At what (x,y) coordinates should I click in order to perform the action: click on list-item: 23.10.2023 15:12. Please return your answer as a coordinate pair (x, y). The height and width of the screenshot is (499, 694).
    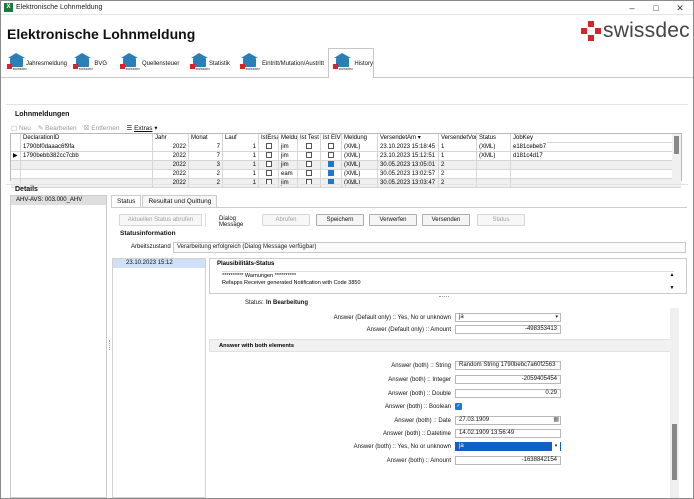
    Looking at the image, I should click on (159, 263).